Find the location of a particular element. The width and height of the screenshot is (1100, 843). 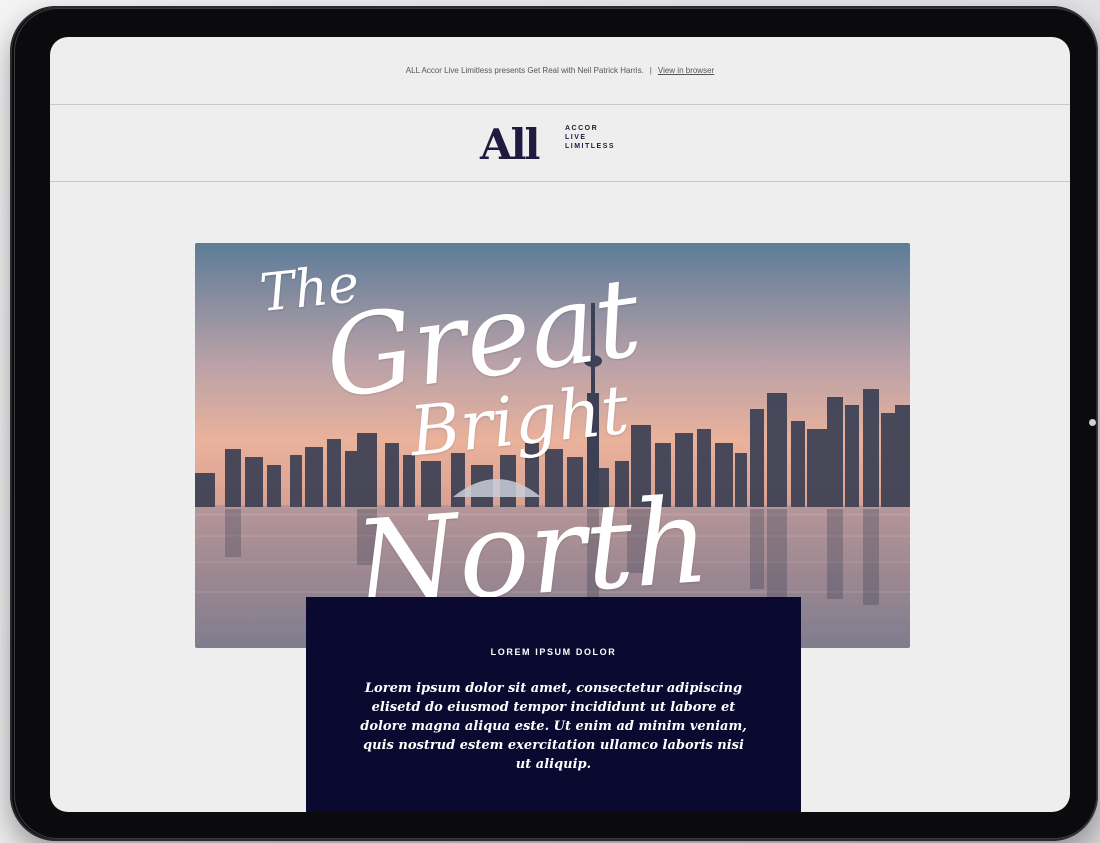

header-divider-top is located at coordinates (560, 104).